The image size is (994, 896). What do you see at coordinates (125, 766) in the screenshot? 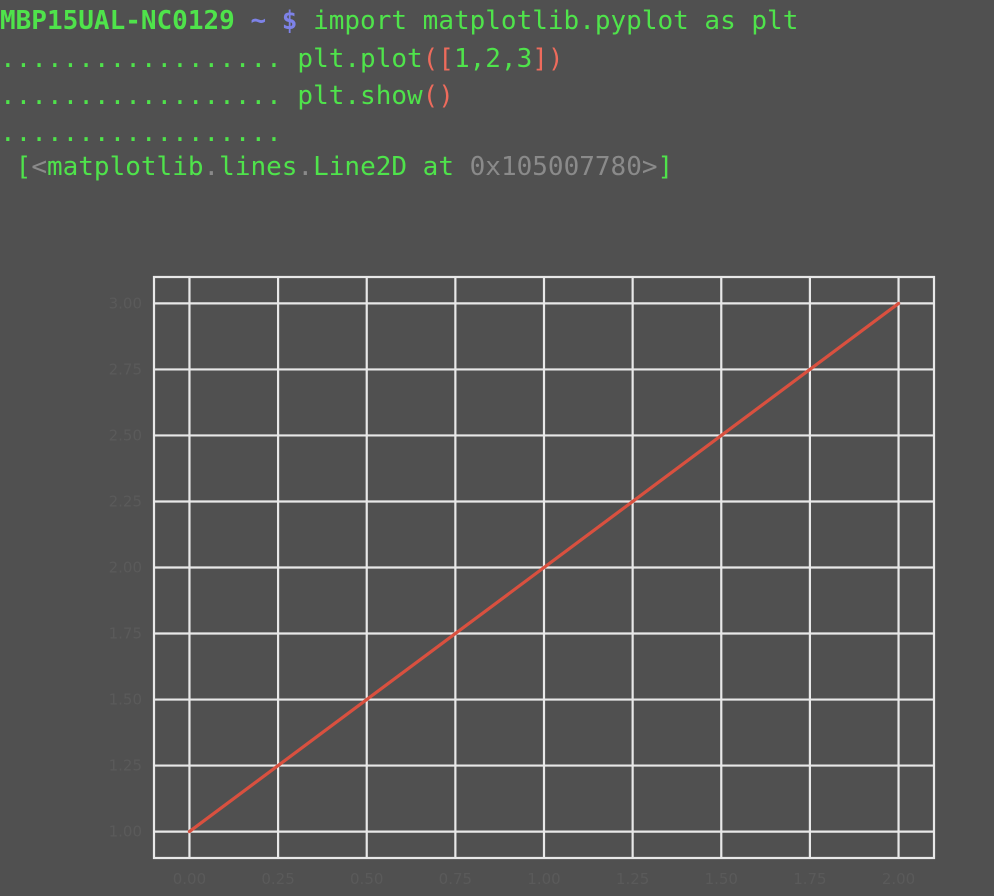
I see `y-tick-label: 1.25` at bounding box center [125, 766].